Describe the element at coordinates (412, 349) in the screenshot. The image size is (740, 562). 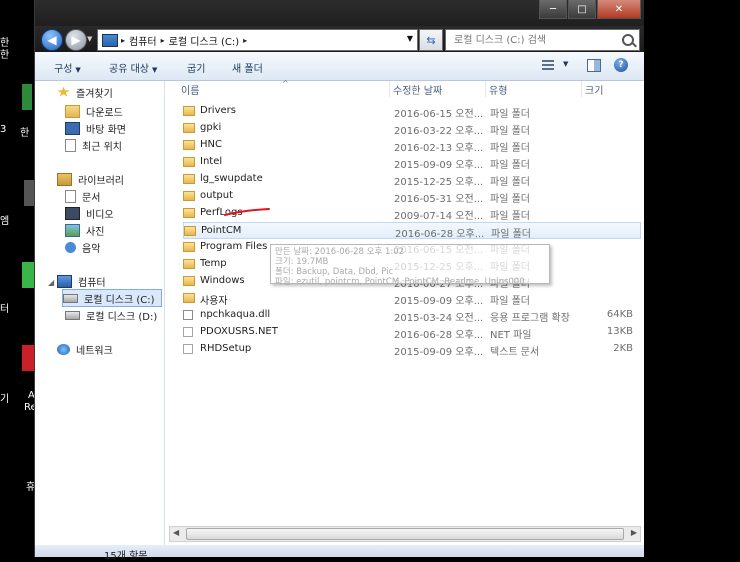
I see `file-row: RHDSetup 2015-09-09 오후... 텍스트 문서 2KB` at that location.